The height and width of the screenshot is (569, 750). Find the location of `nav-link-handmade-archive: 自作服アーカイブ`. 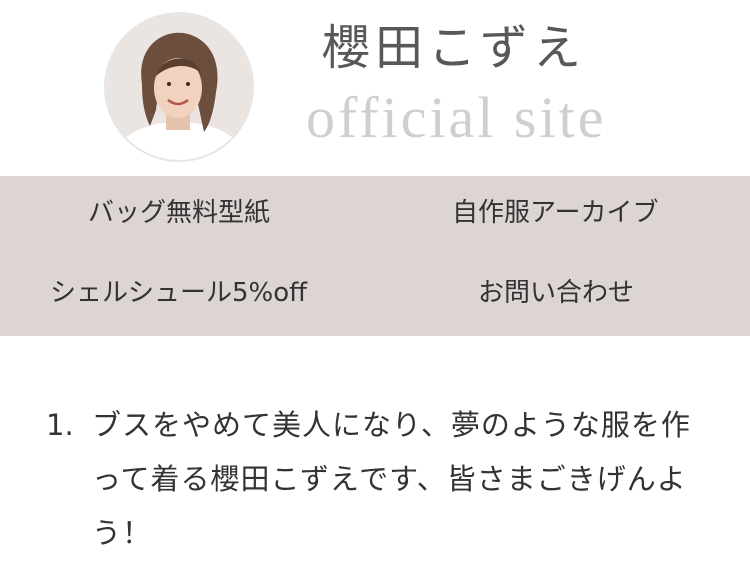

nav-link-handmade-archive: 自作服アーカイブ is located at coordinates (555, 213).